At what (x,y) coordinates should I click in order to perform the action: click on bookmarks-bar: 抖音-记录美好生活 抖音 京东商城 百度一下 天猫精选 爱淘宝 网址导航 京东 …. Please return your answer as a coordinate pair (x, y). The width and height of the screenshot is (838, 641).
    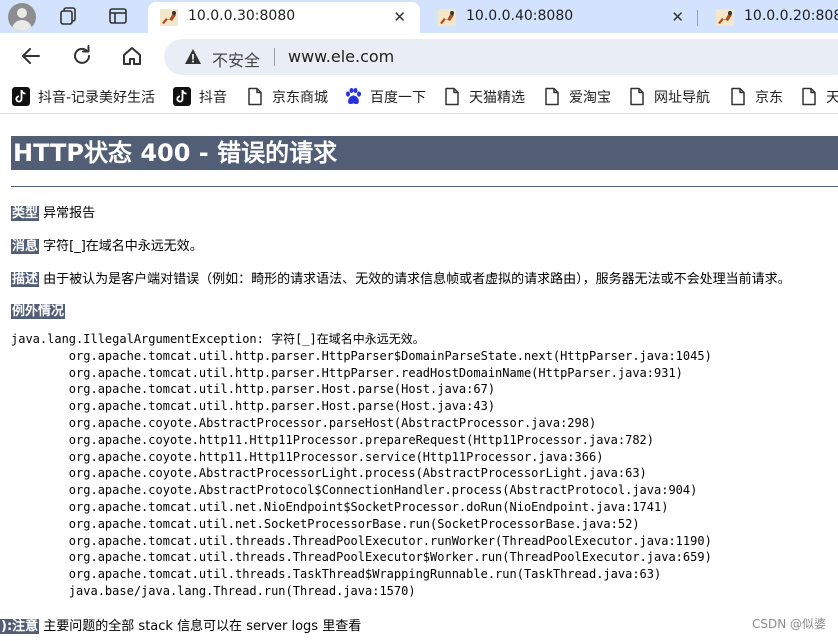
    Looking at the image, I should click on (419, 97).